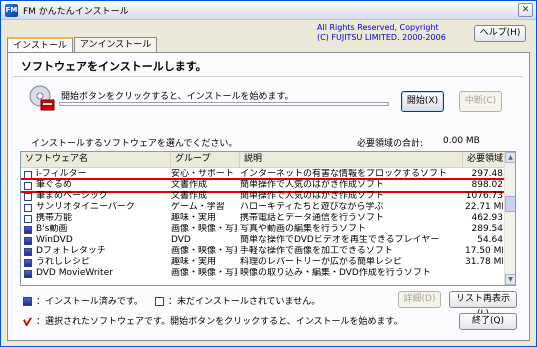  I want to click on software-description: 手軽な操作で画像を加工できるソフト, so click(316, 251).